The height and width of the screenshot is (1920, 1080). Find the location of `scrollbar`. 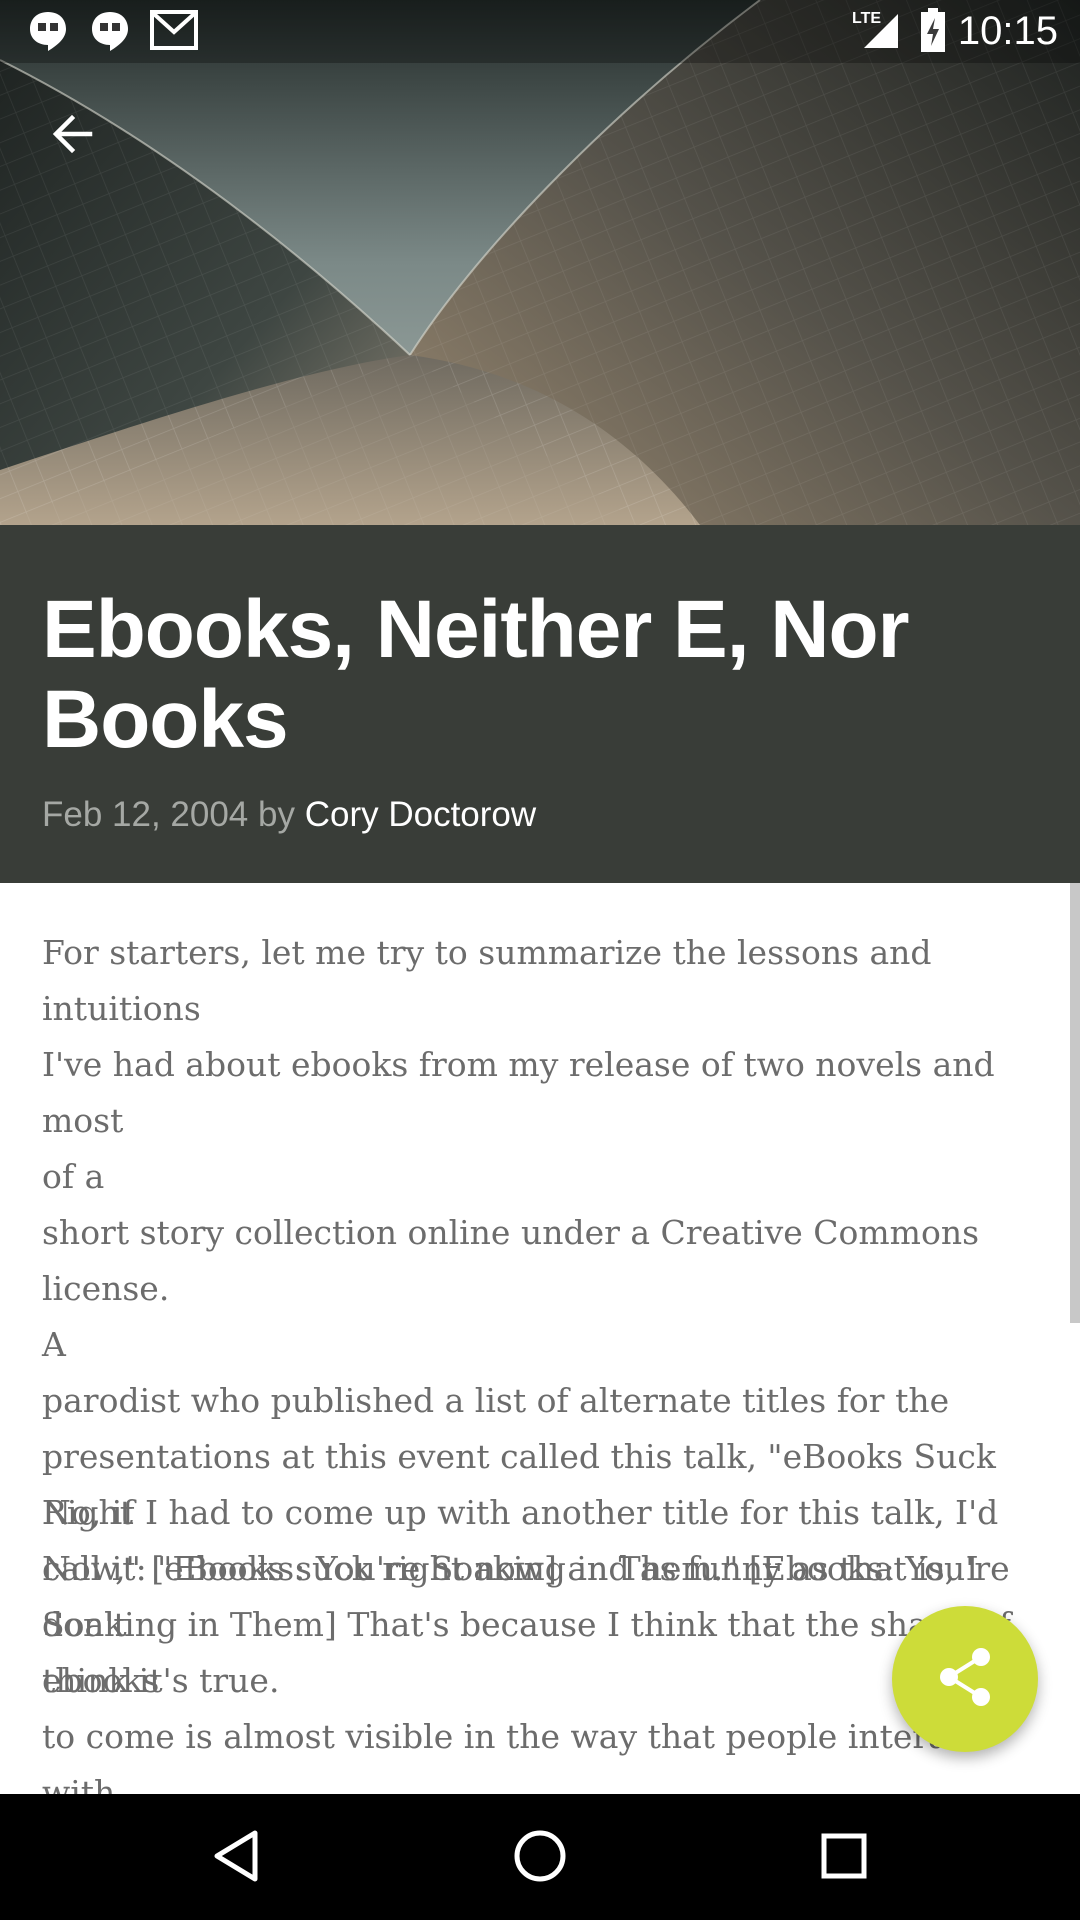

scrollbar is located at coordinates (1075, 1103).